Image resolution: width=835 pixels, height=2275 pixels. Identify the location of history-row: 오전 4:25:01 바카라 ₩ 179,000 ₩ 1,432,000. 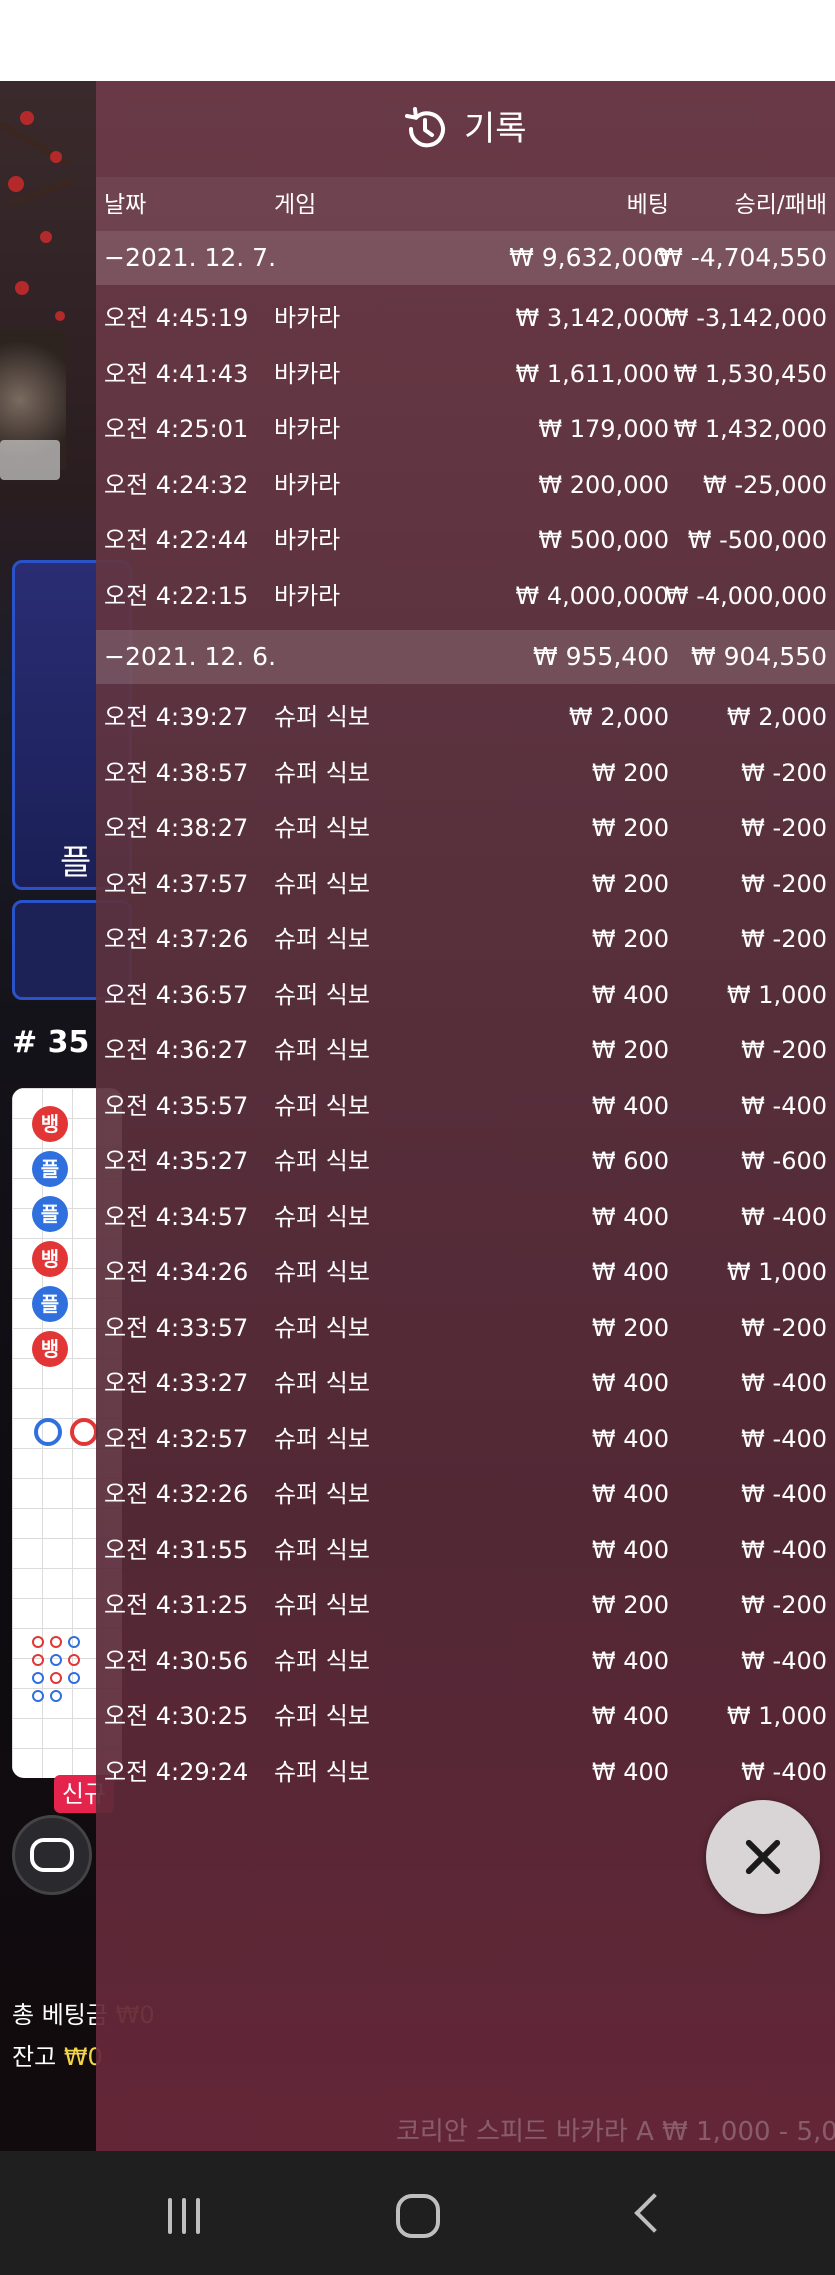
(465, 430).